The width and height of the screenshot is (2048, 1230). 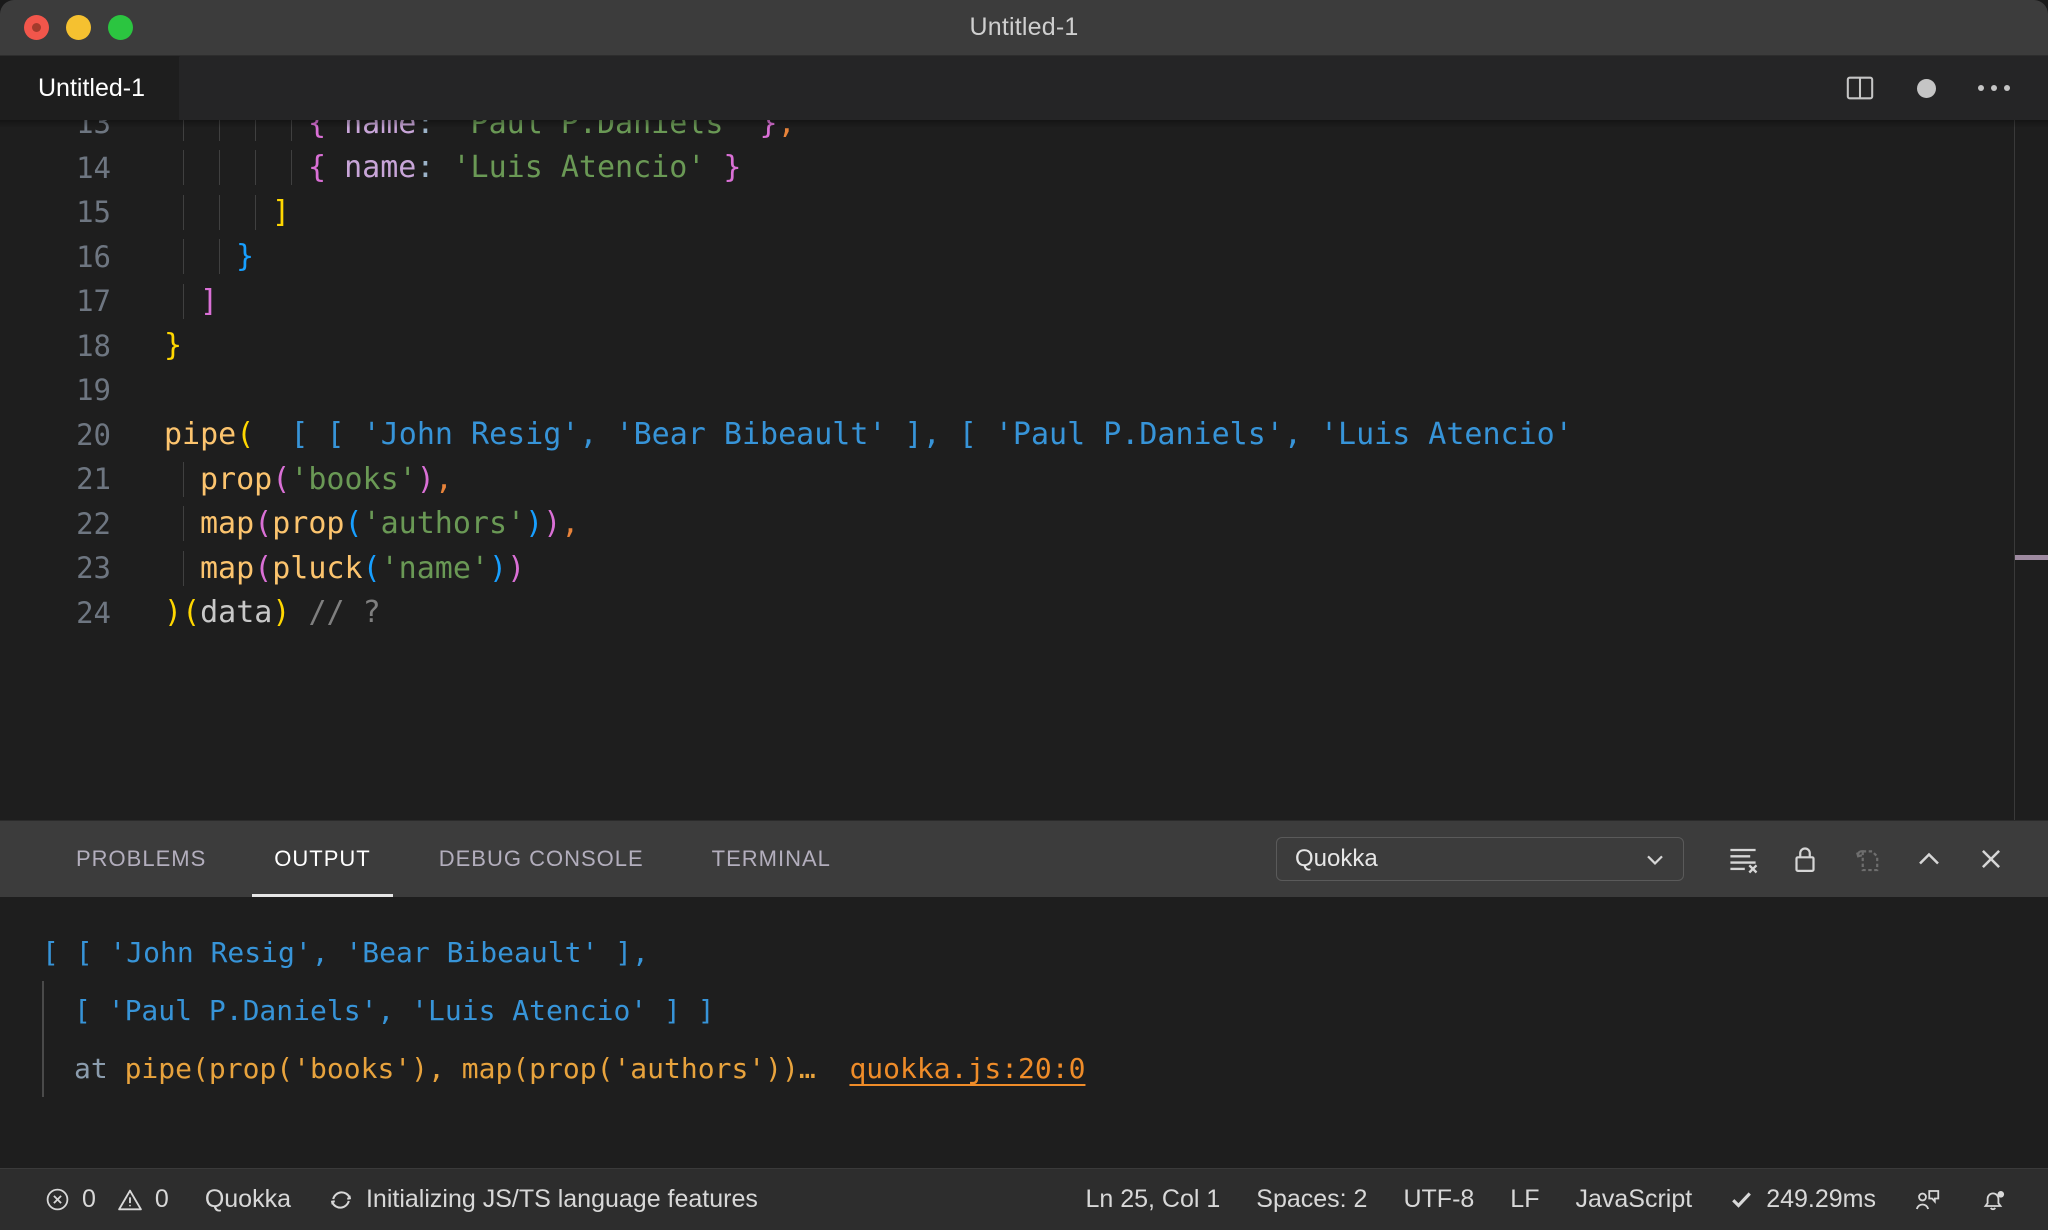 I want to click on panel-tab-label: PROBLEMS, so click(x=141, y=858).